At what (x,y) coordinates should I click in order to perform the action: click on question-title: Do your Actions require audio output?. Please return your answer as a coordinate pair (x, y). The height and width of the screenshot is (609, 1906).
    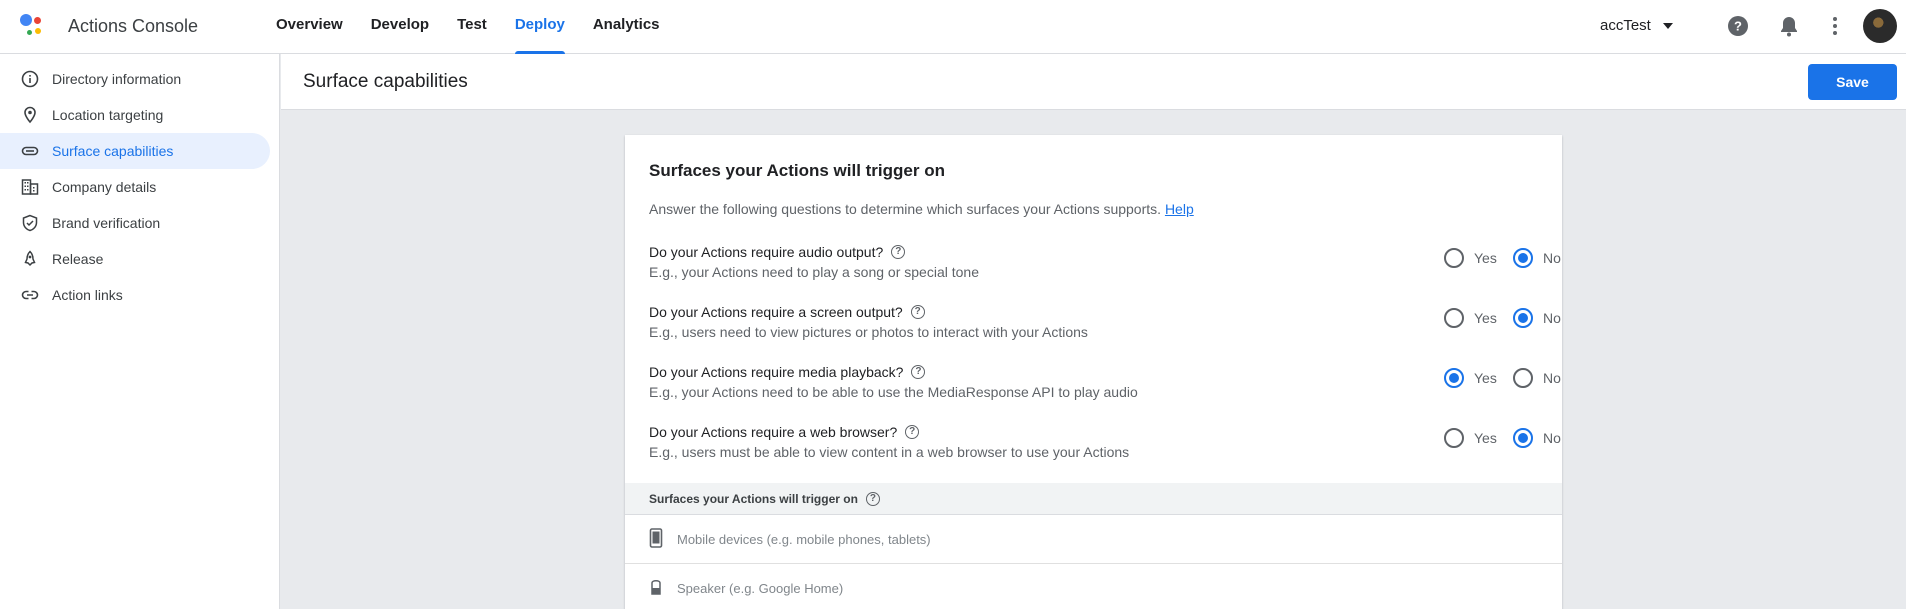
    Looking at the image, I should click on (766, 252).